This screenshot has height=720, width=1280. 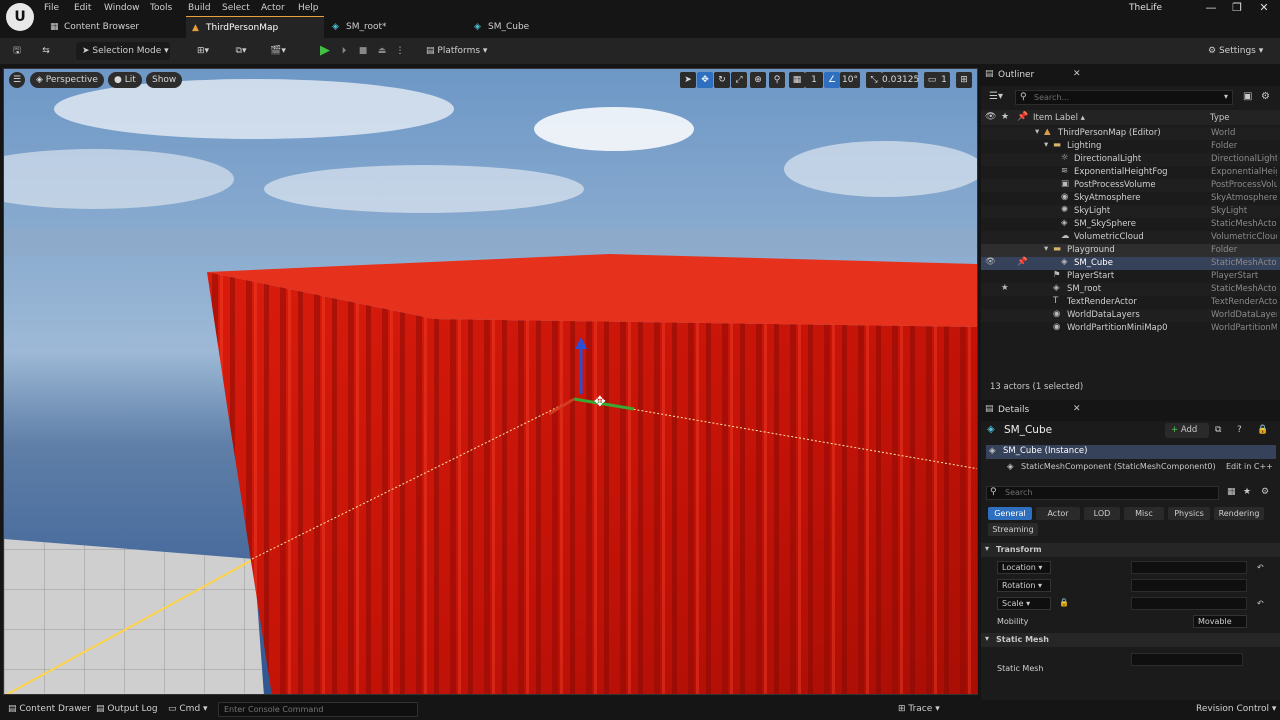 What do you see at coordinates (1231, 492) in the screenshot?
I see `table-view-icon: ▦` at bounding box center [1231, 492].